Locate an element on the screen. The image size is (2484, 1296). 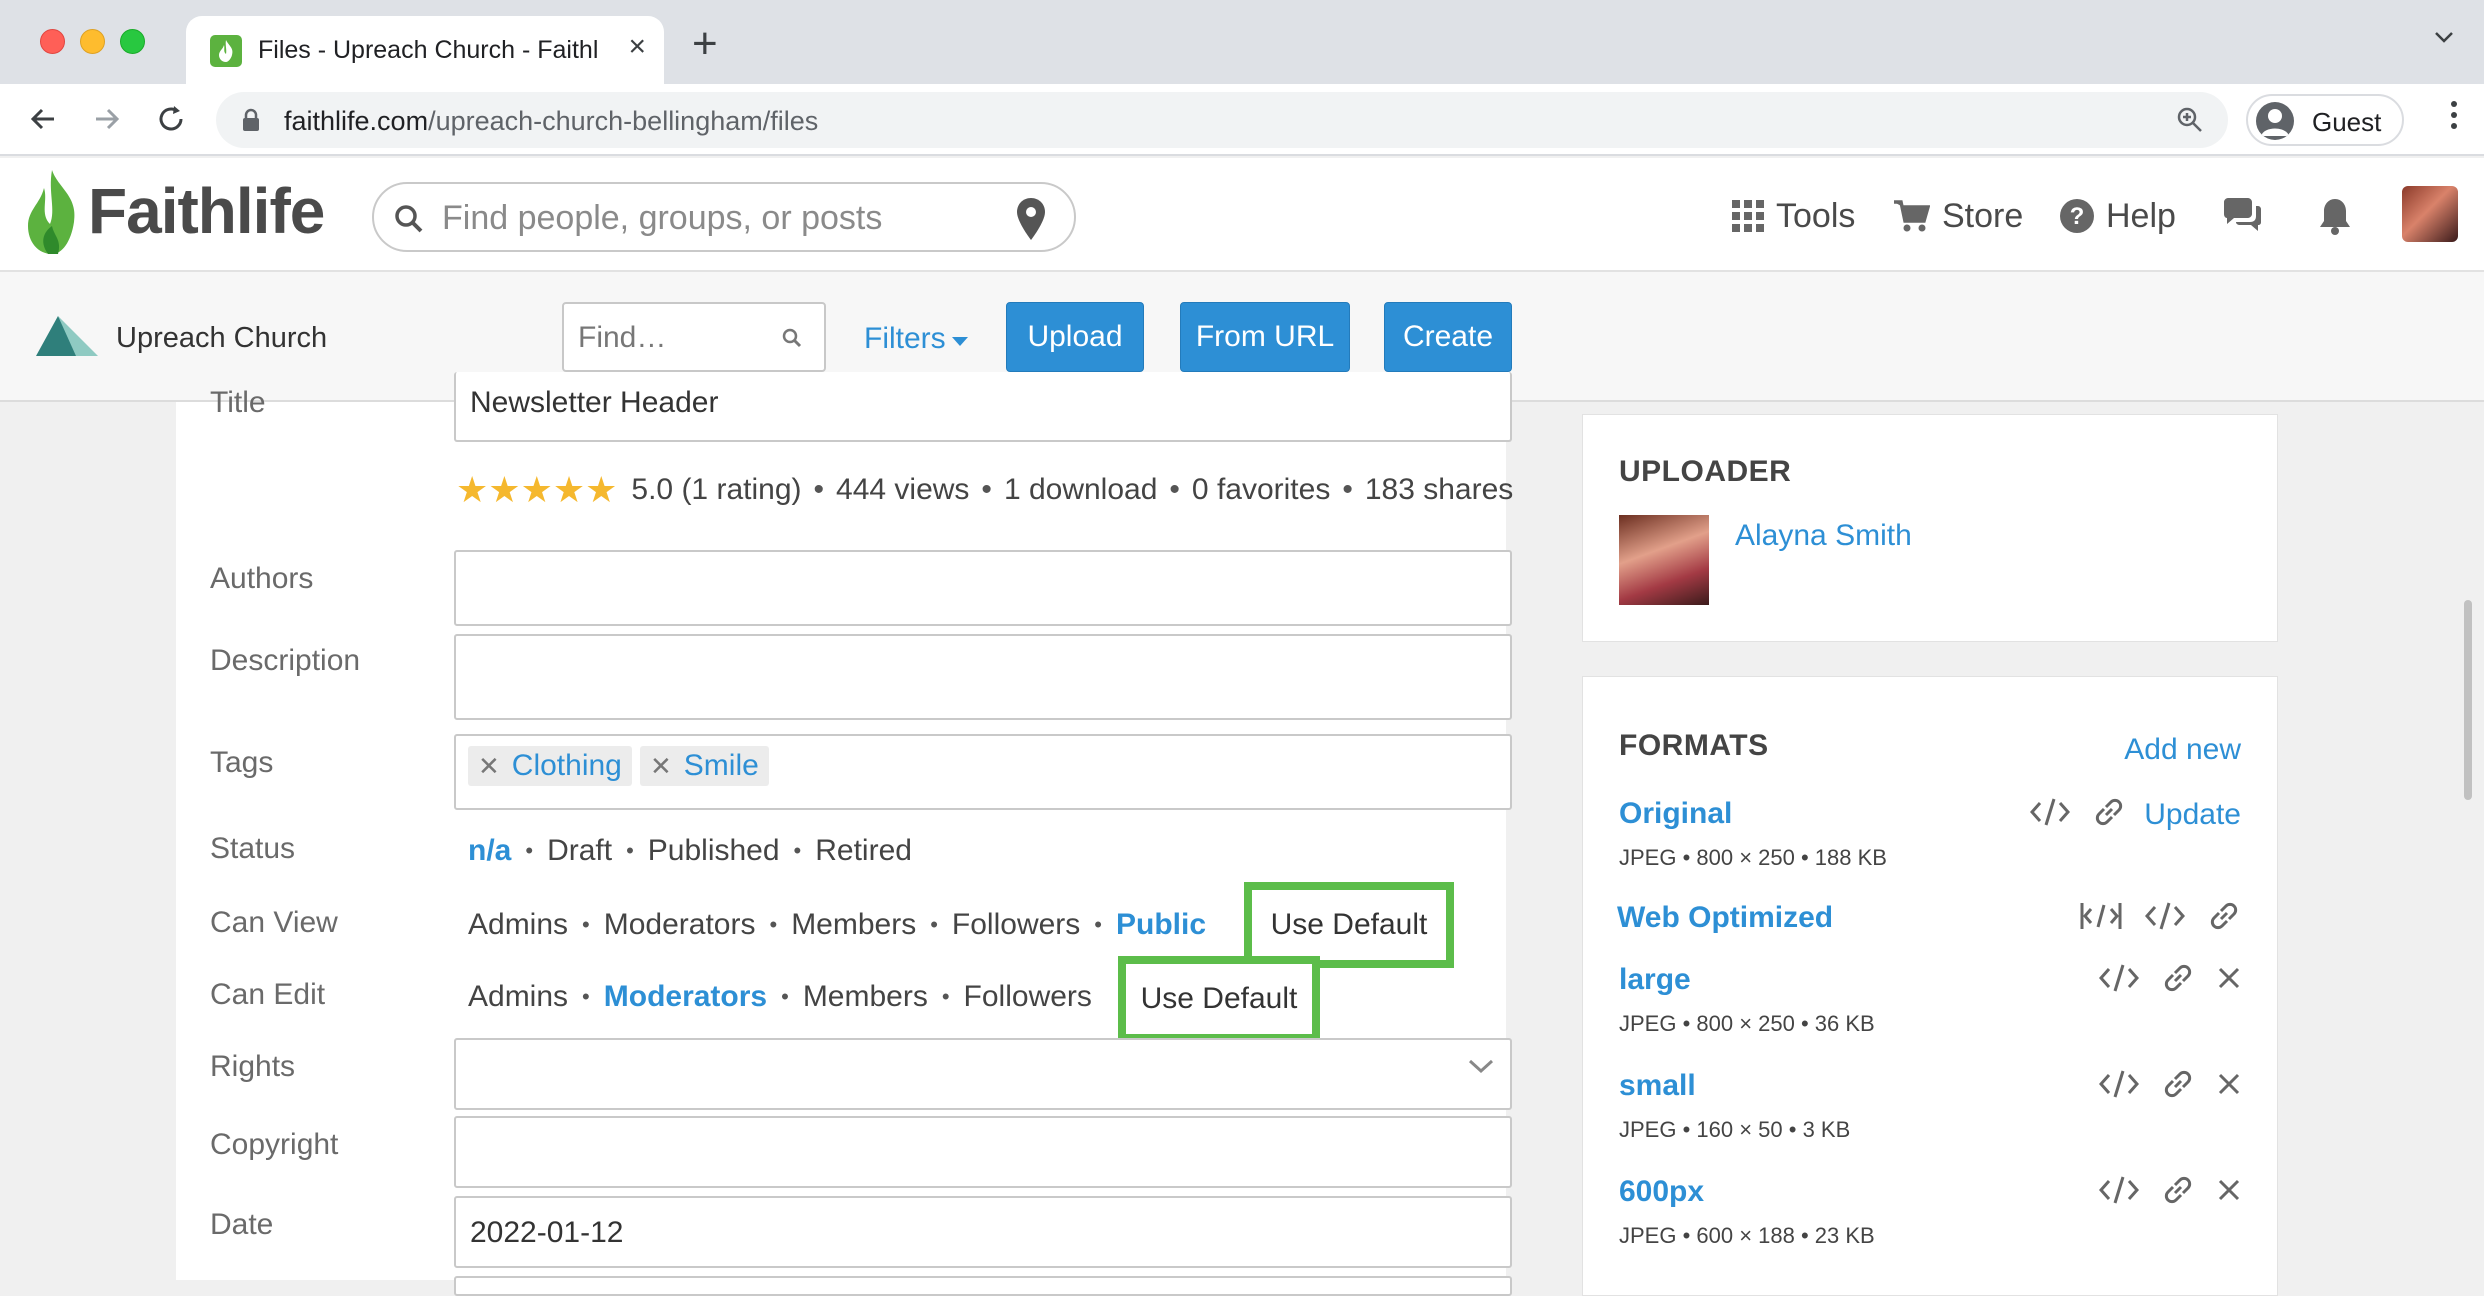
can-edit-use-default: Use Default is located at coordinates (1219, 999).